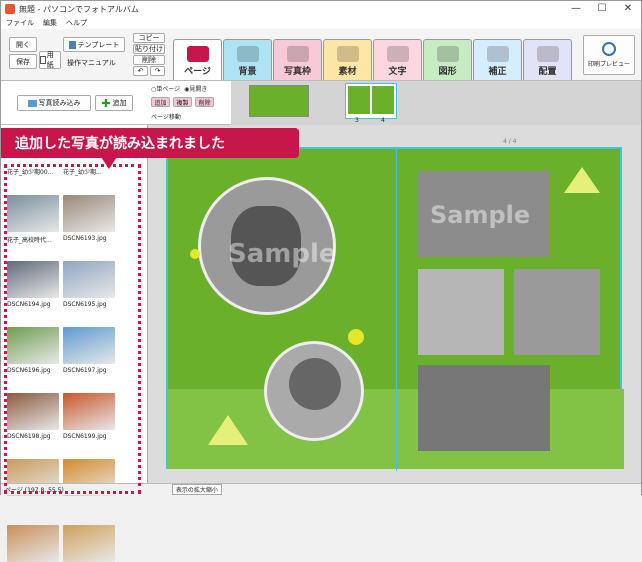 The height and width of the screenshot is (562, 642). I want to click on tab-4: 文字, so click(397, 59).